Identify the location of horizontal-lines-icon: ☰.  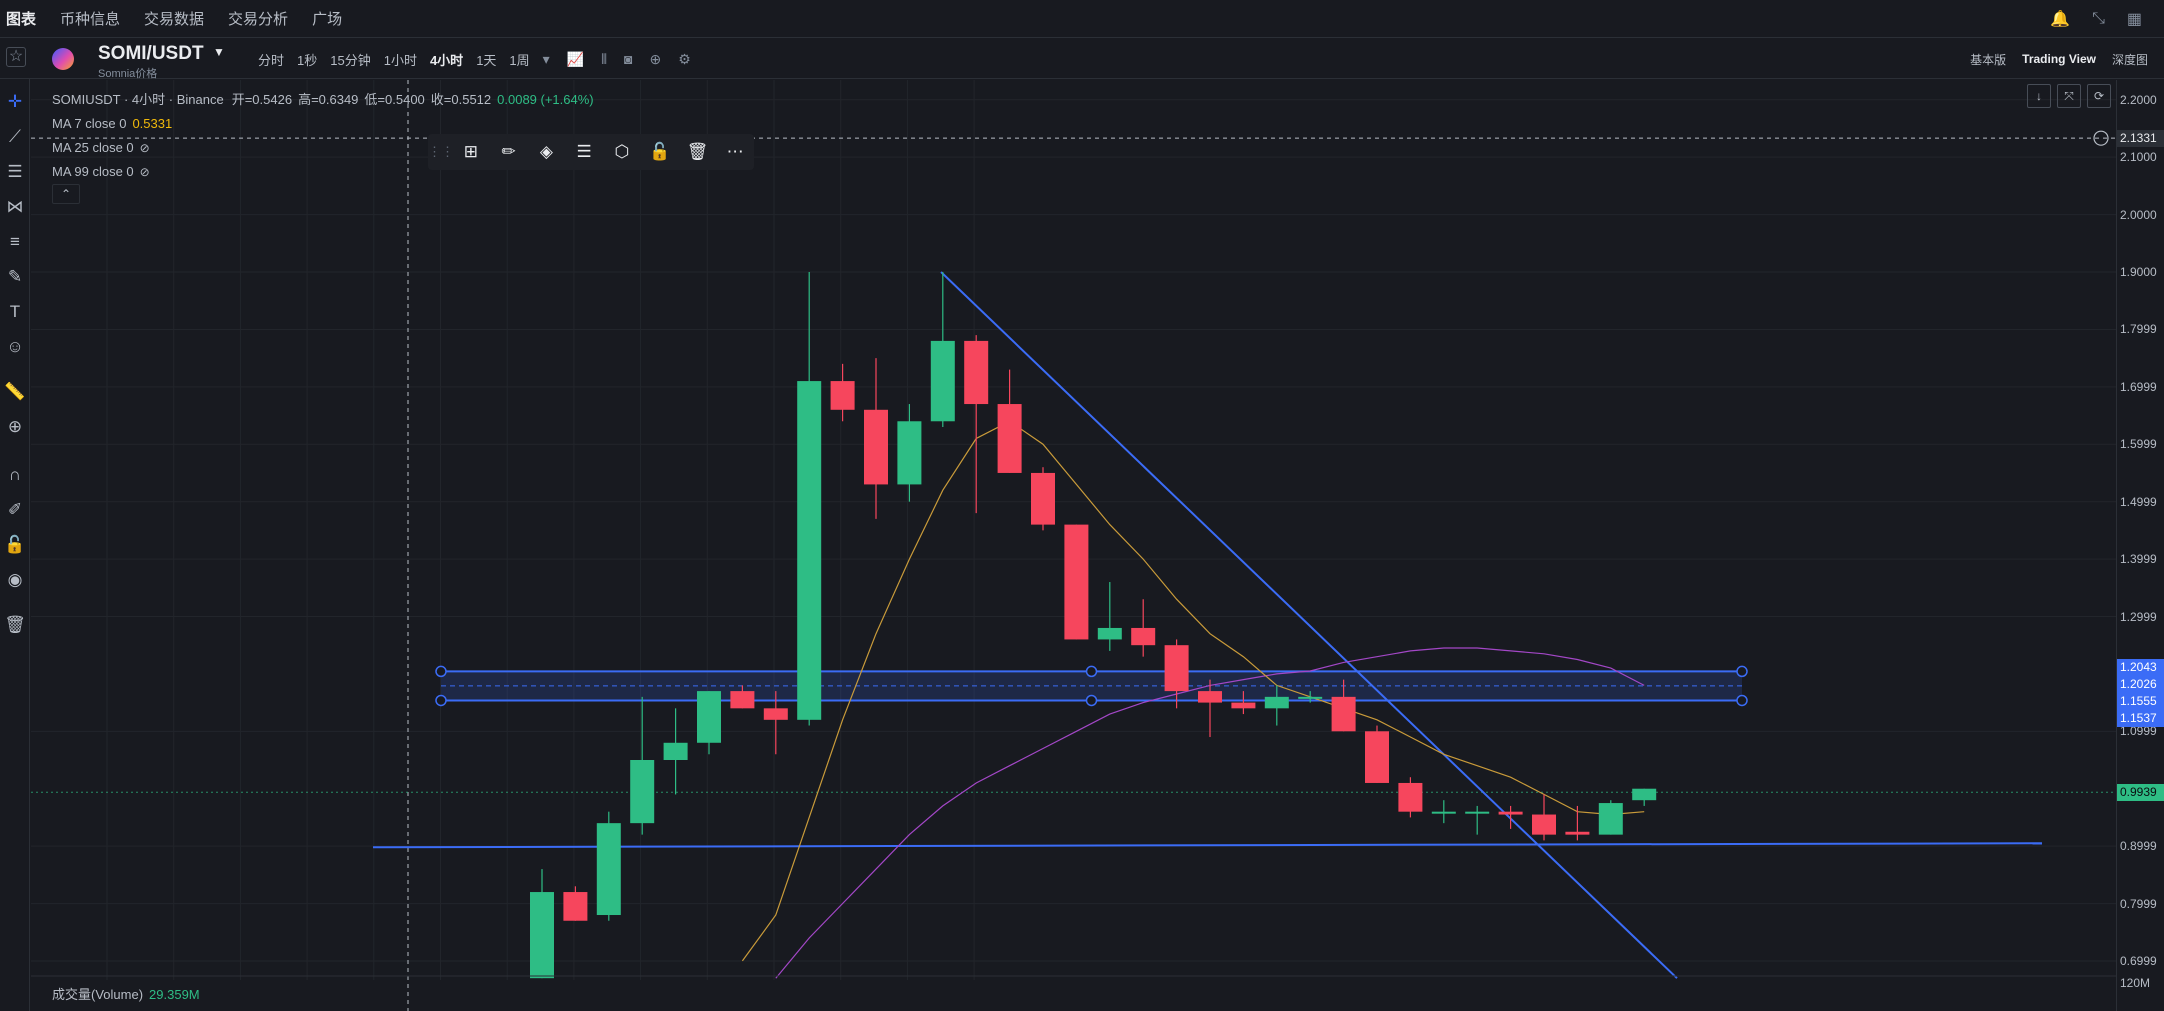
(15, 172).